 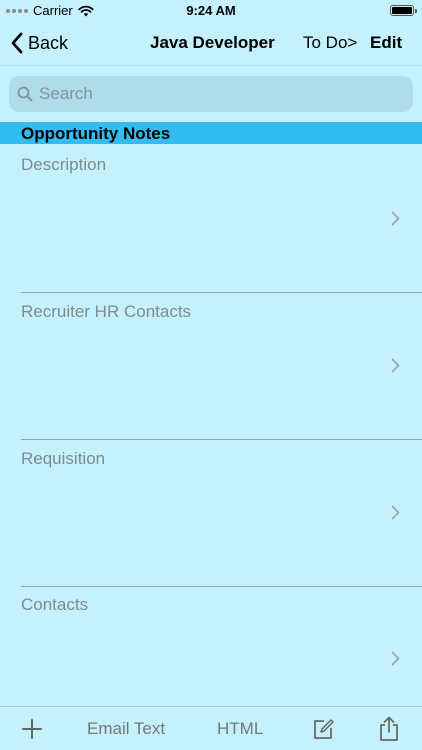 I want to click on row-label: Contacts, so click(x=55, y=604).